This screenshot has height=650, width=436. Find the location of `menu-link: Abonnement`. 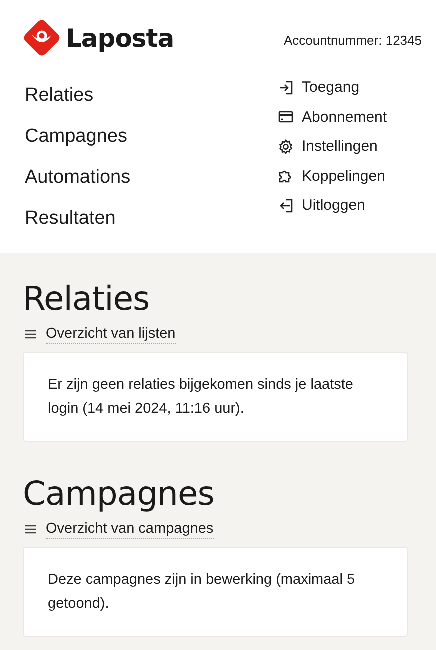

menu-link: Abonnement is located at coordinates (346, 117).